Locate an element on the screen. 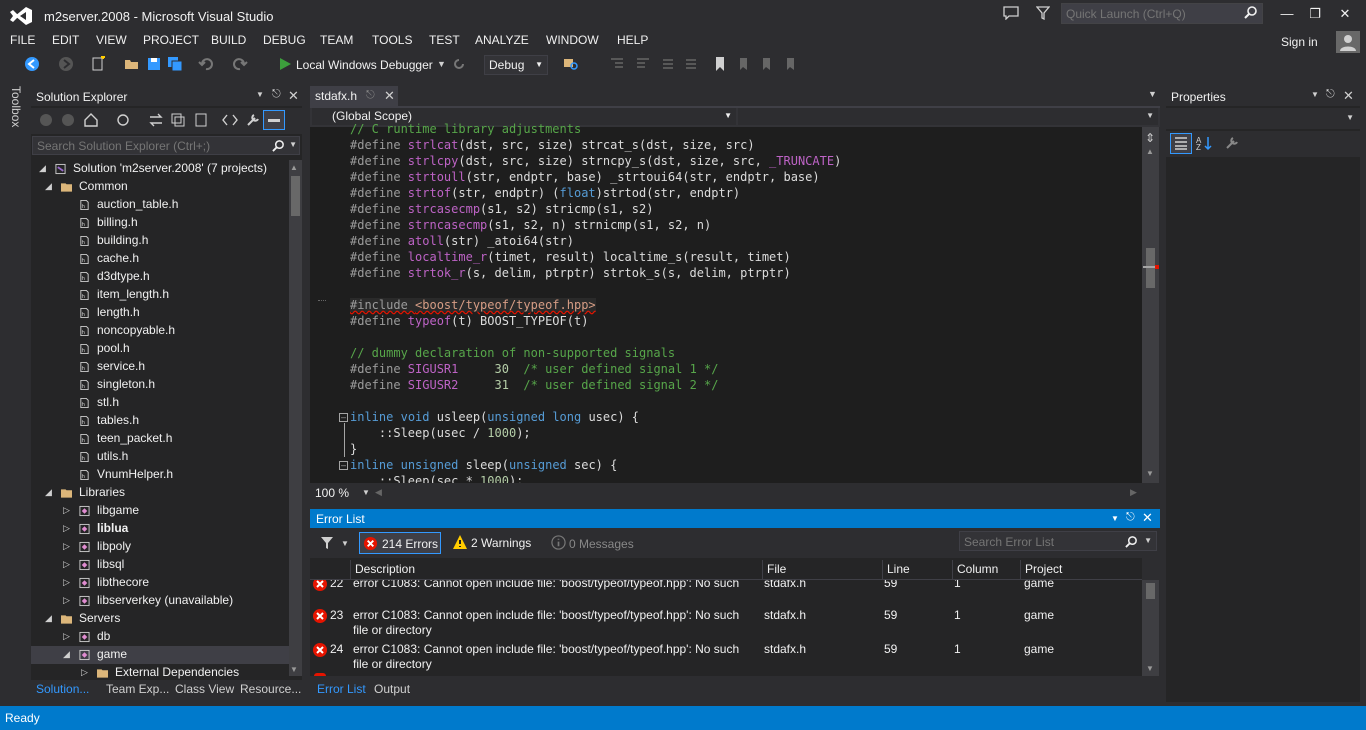  forward-icon is located at coordinates (68, 120).